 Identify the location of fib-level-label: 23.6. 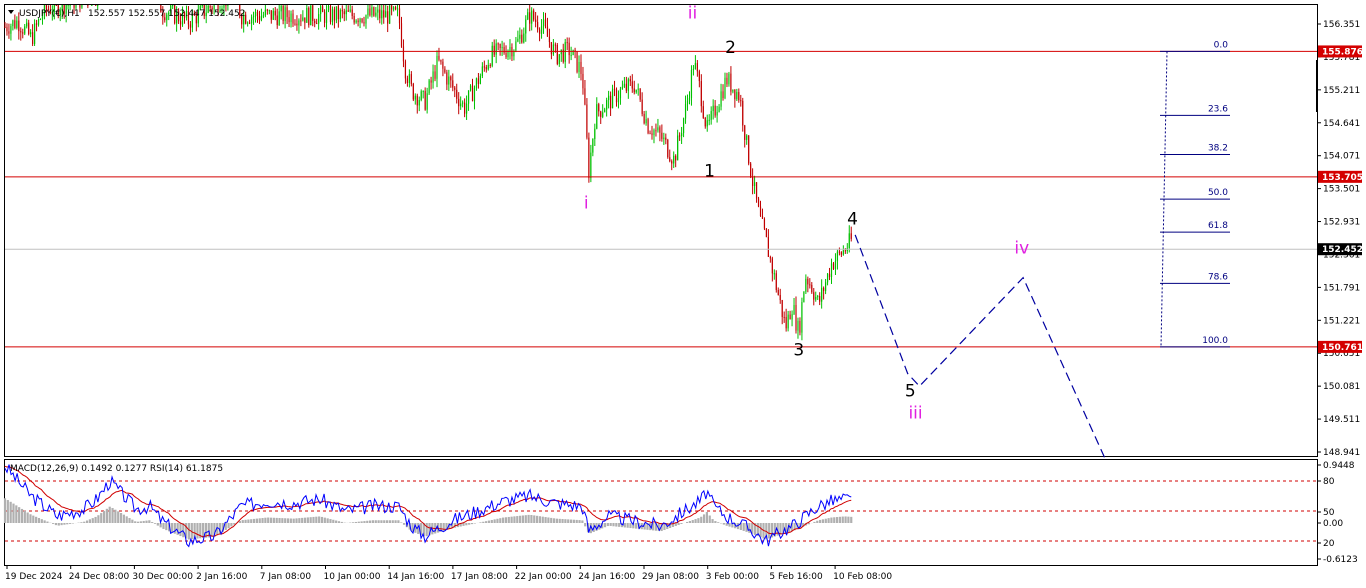
(1218, 109).